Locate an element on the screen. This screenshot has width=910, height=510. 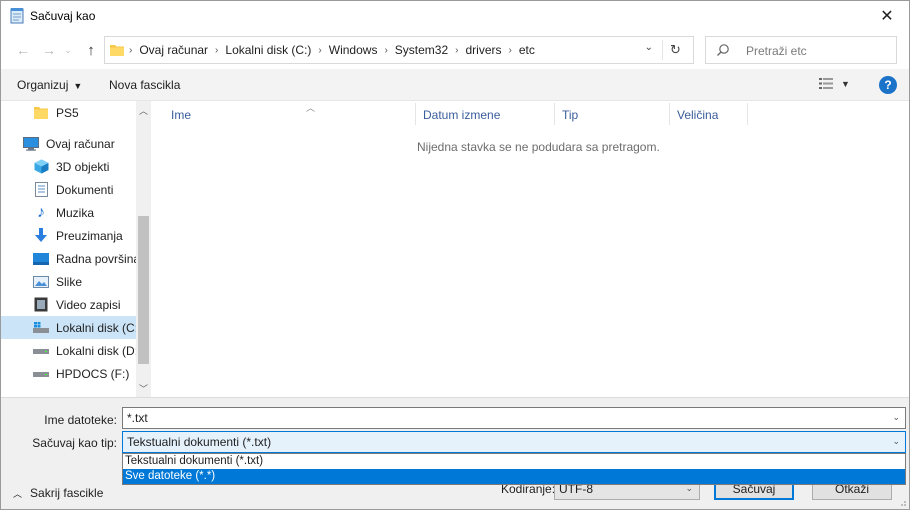
refresh-icon: ↻ is located at coordinates (675, 49).